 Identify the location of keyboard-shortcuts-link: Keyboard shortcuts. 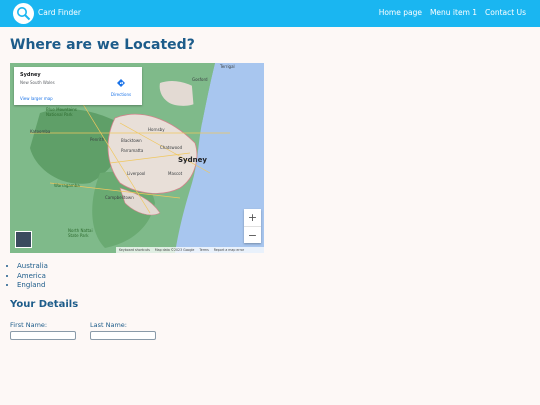
(134, 250).